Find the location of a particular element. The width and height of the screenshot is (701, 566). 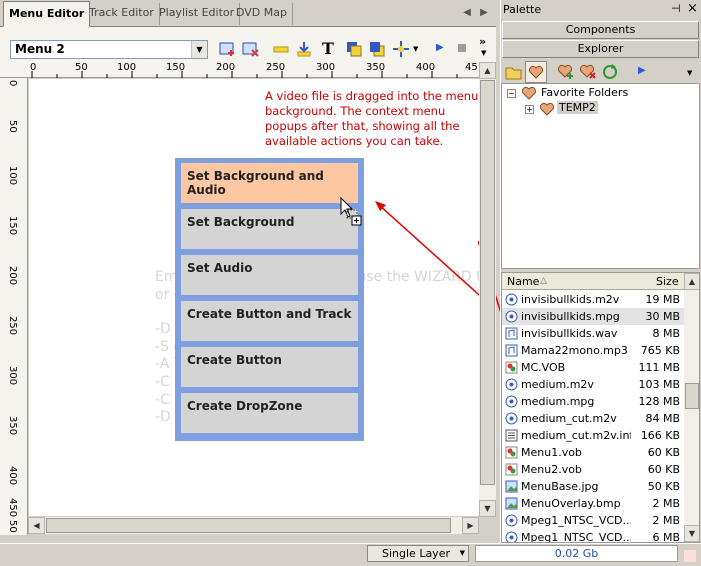

bring-forward-icon is located at coordinates (354, 49).